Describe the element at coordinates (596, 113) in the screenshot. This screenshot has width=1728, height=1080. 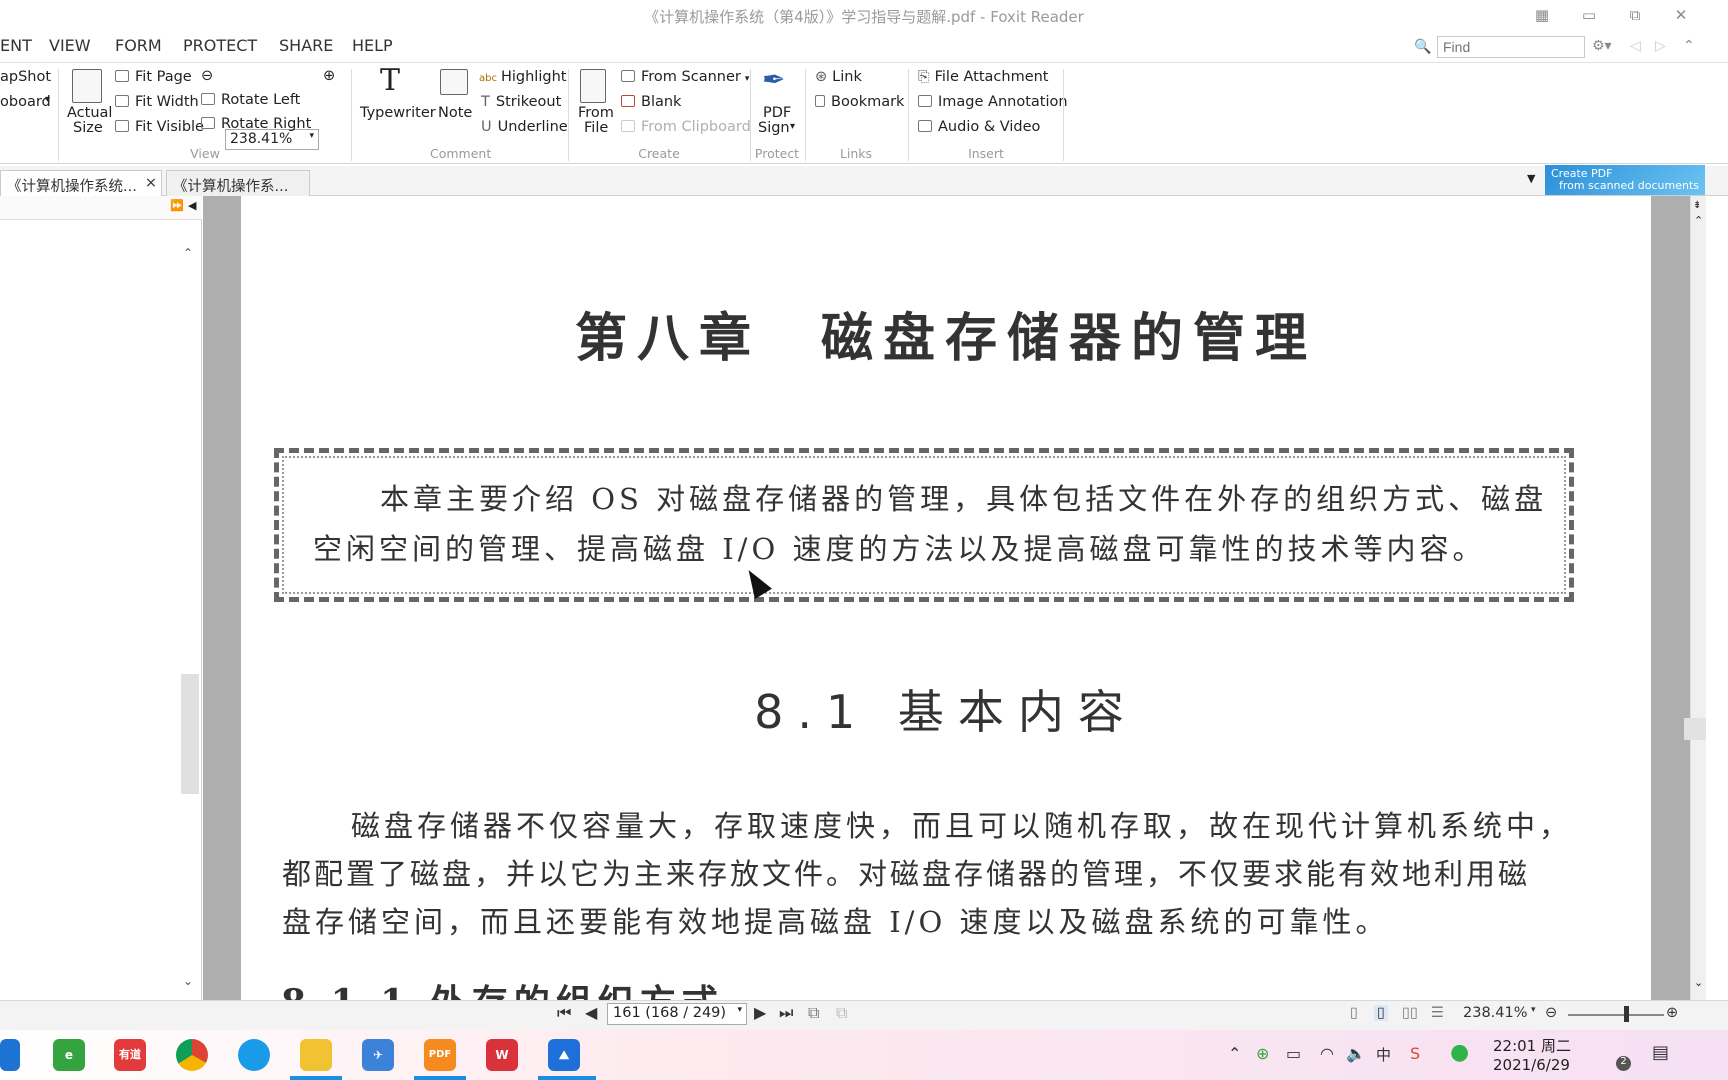
I see `from-file-label-1: From` at that location.